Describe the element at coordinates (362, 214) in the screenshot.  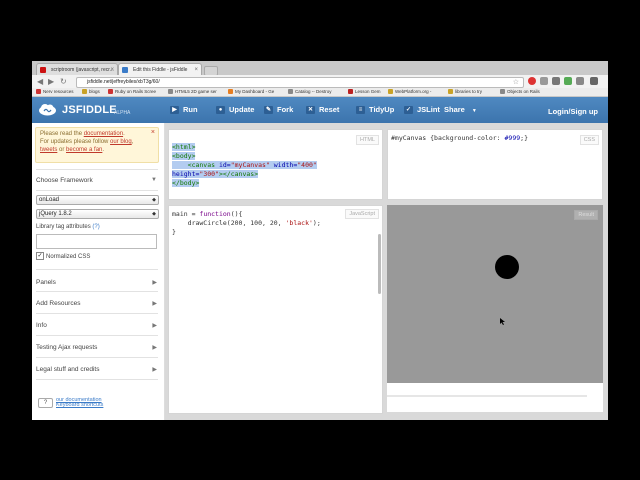
I see `javascript-panel-label: JavaScript` at that location.